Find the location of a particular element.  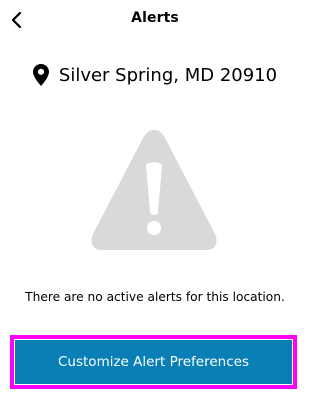

location-row: Silver Spring, MD 20910 is located at coordinates (155, 75).